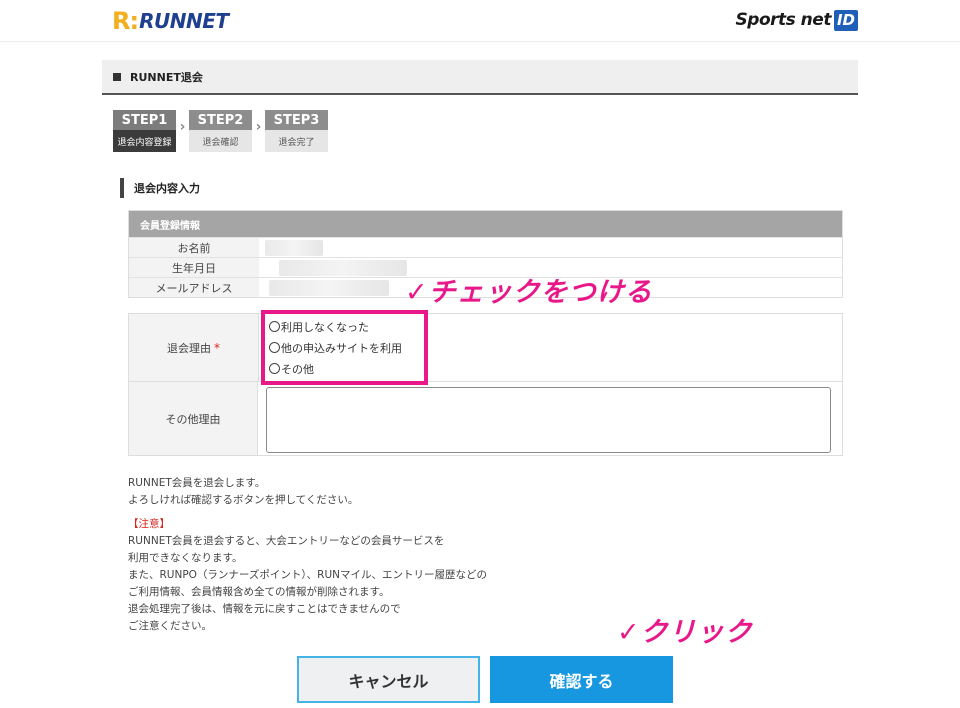 This screenshot has width=960, height=708. What do you see at coordinates (485, 347) in the screenshot?
I see `reason-row: 退会理由 * 利用しなくなった 他の申込みサイトを利用 その他` at bounding box center [485, 347].